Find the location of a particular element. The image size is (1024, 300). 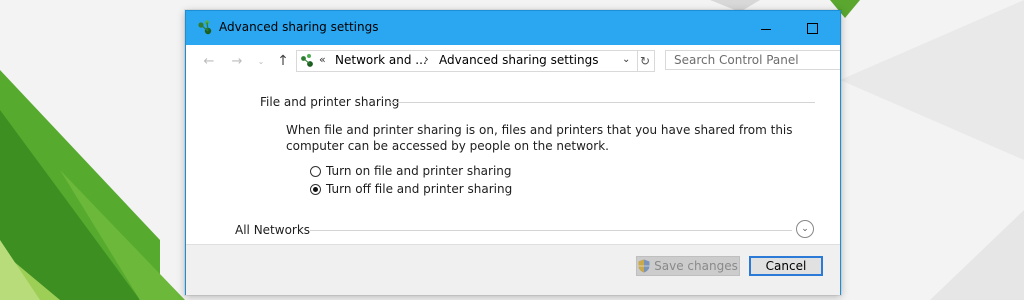

breadcrumb-overflow: « is located at coordinates (322, 59).